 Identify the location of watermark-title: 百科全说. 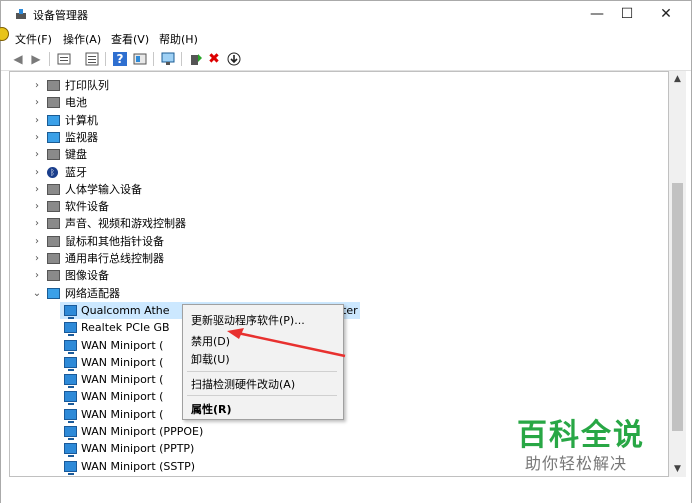
(581, 435).